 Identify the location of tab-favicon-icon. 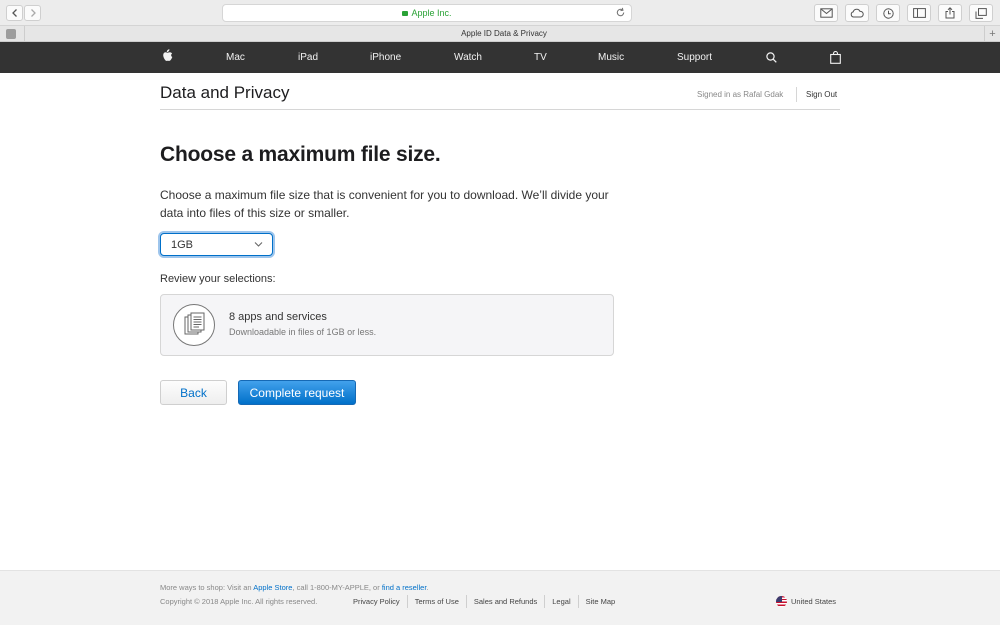
(11, 34).